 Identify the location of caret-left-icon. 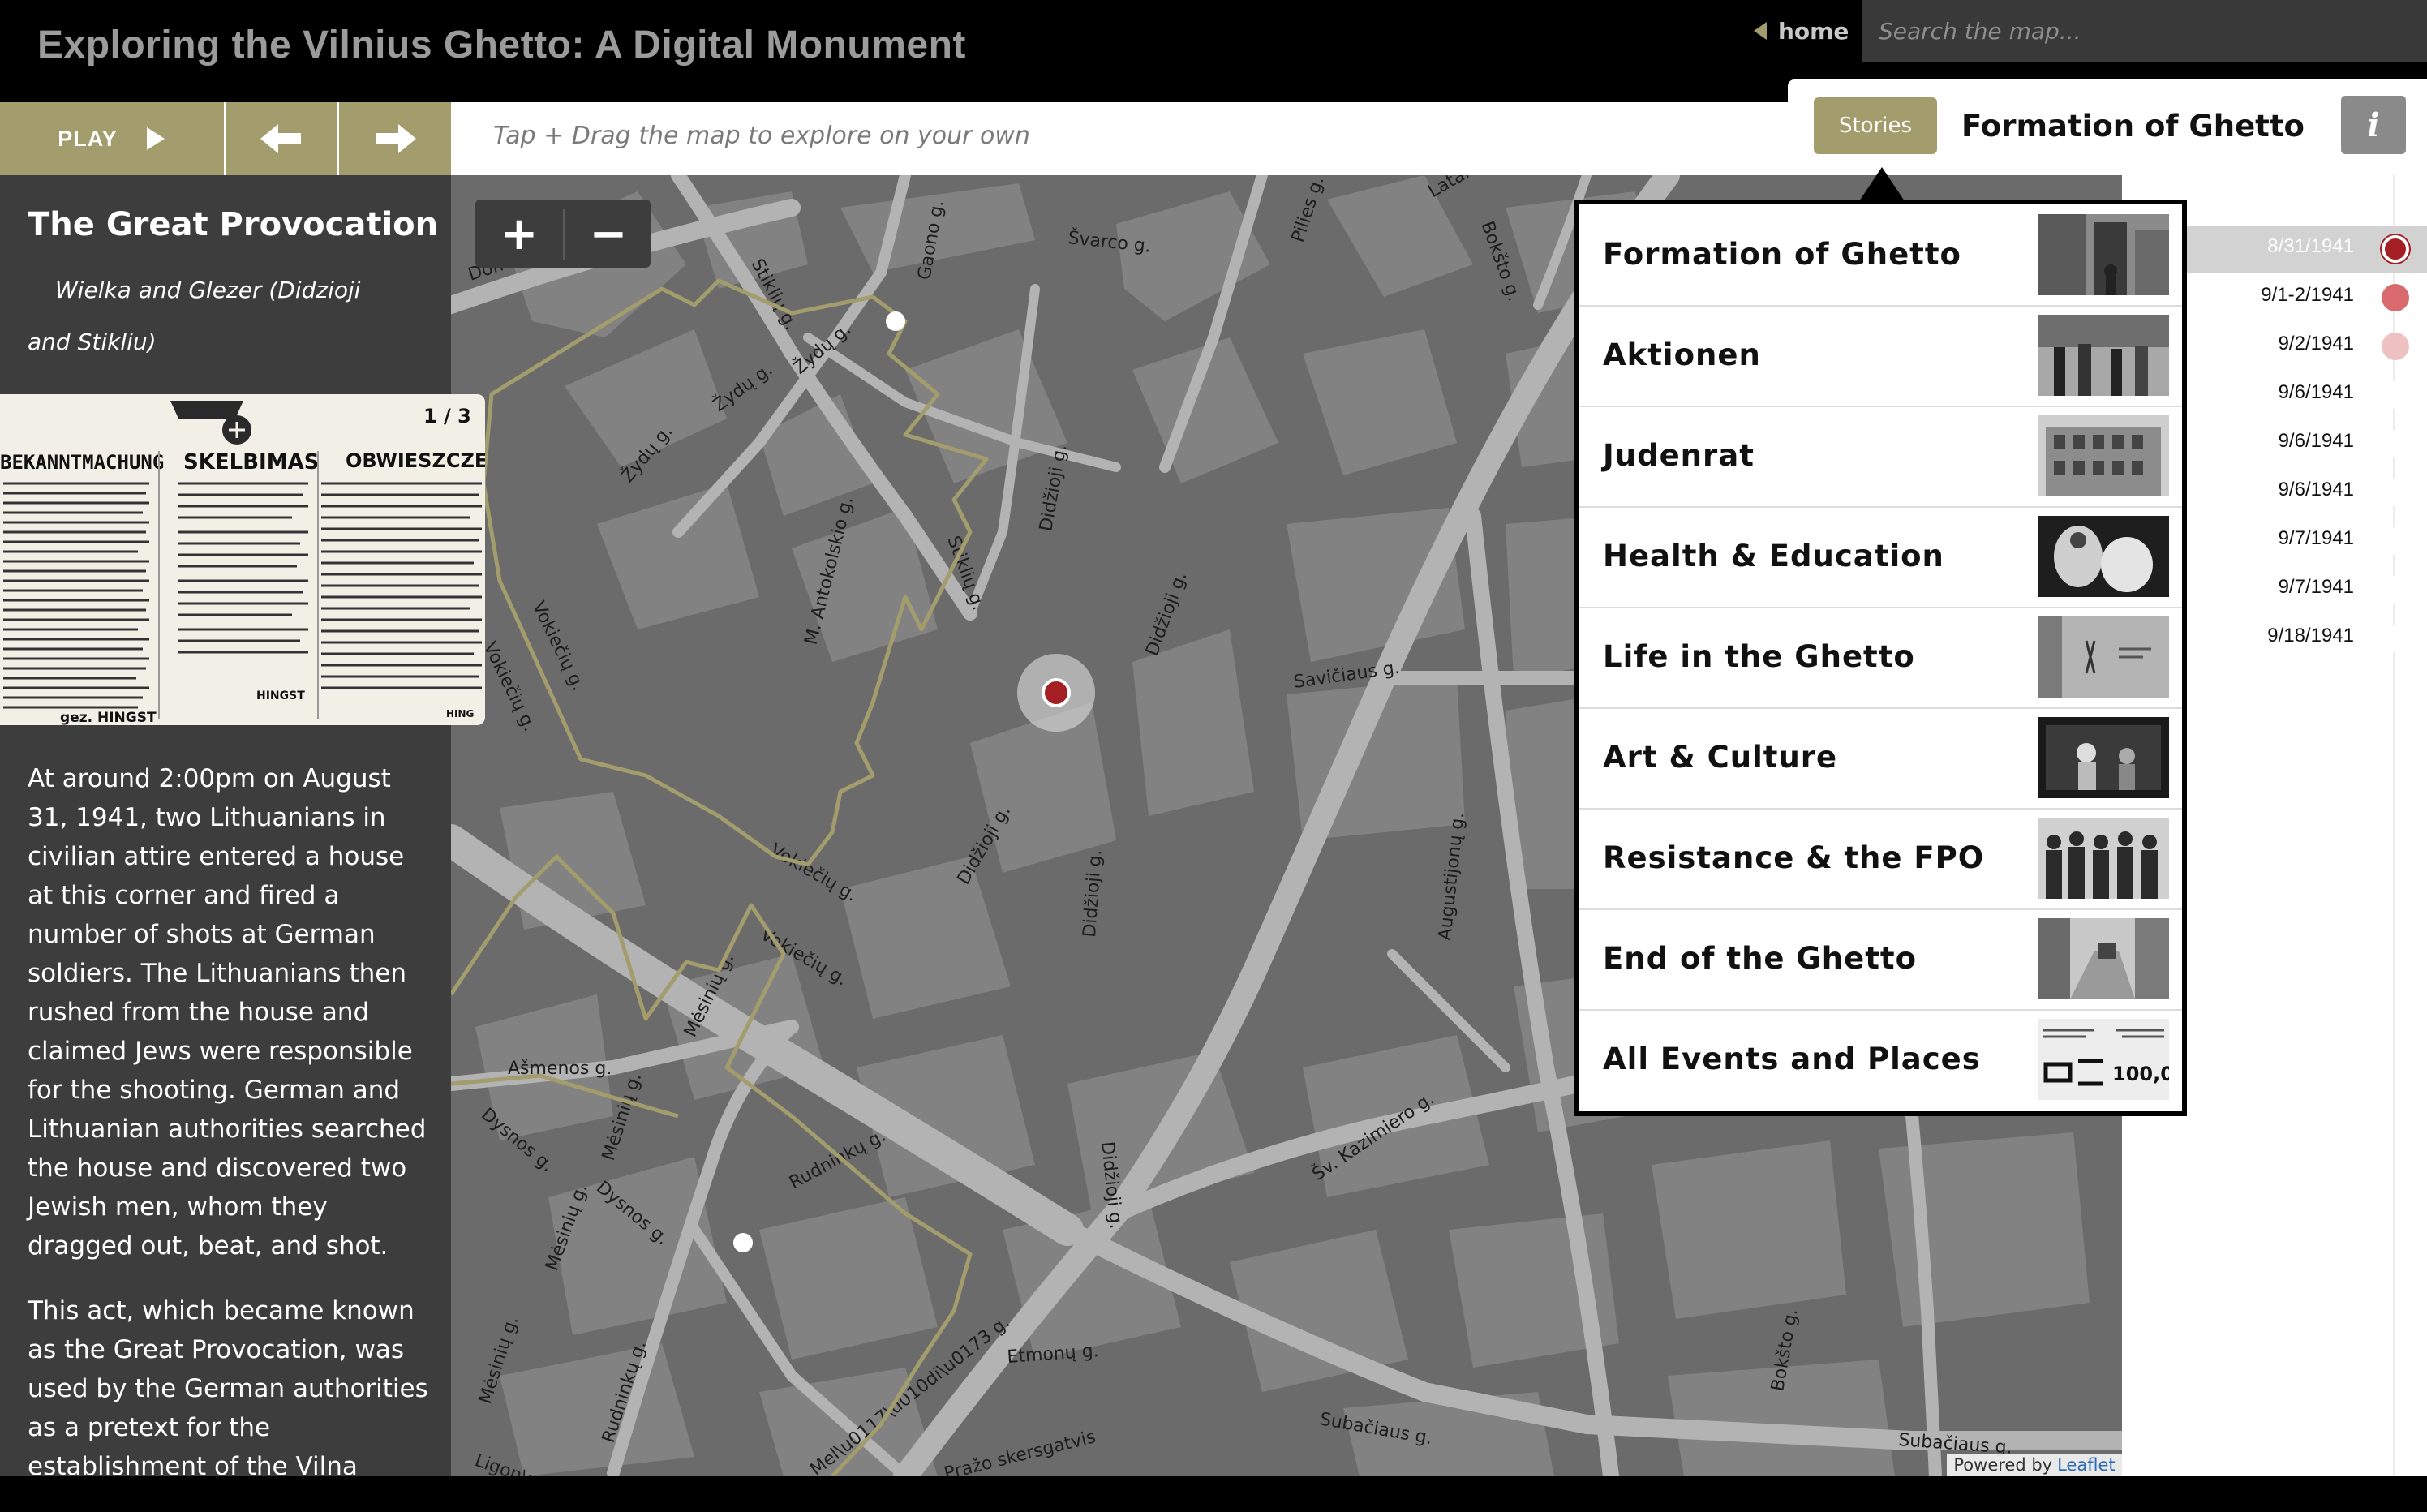
(1761, 31).